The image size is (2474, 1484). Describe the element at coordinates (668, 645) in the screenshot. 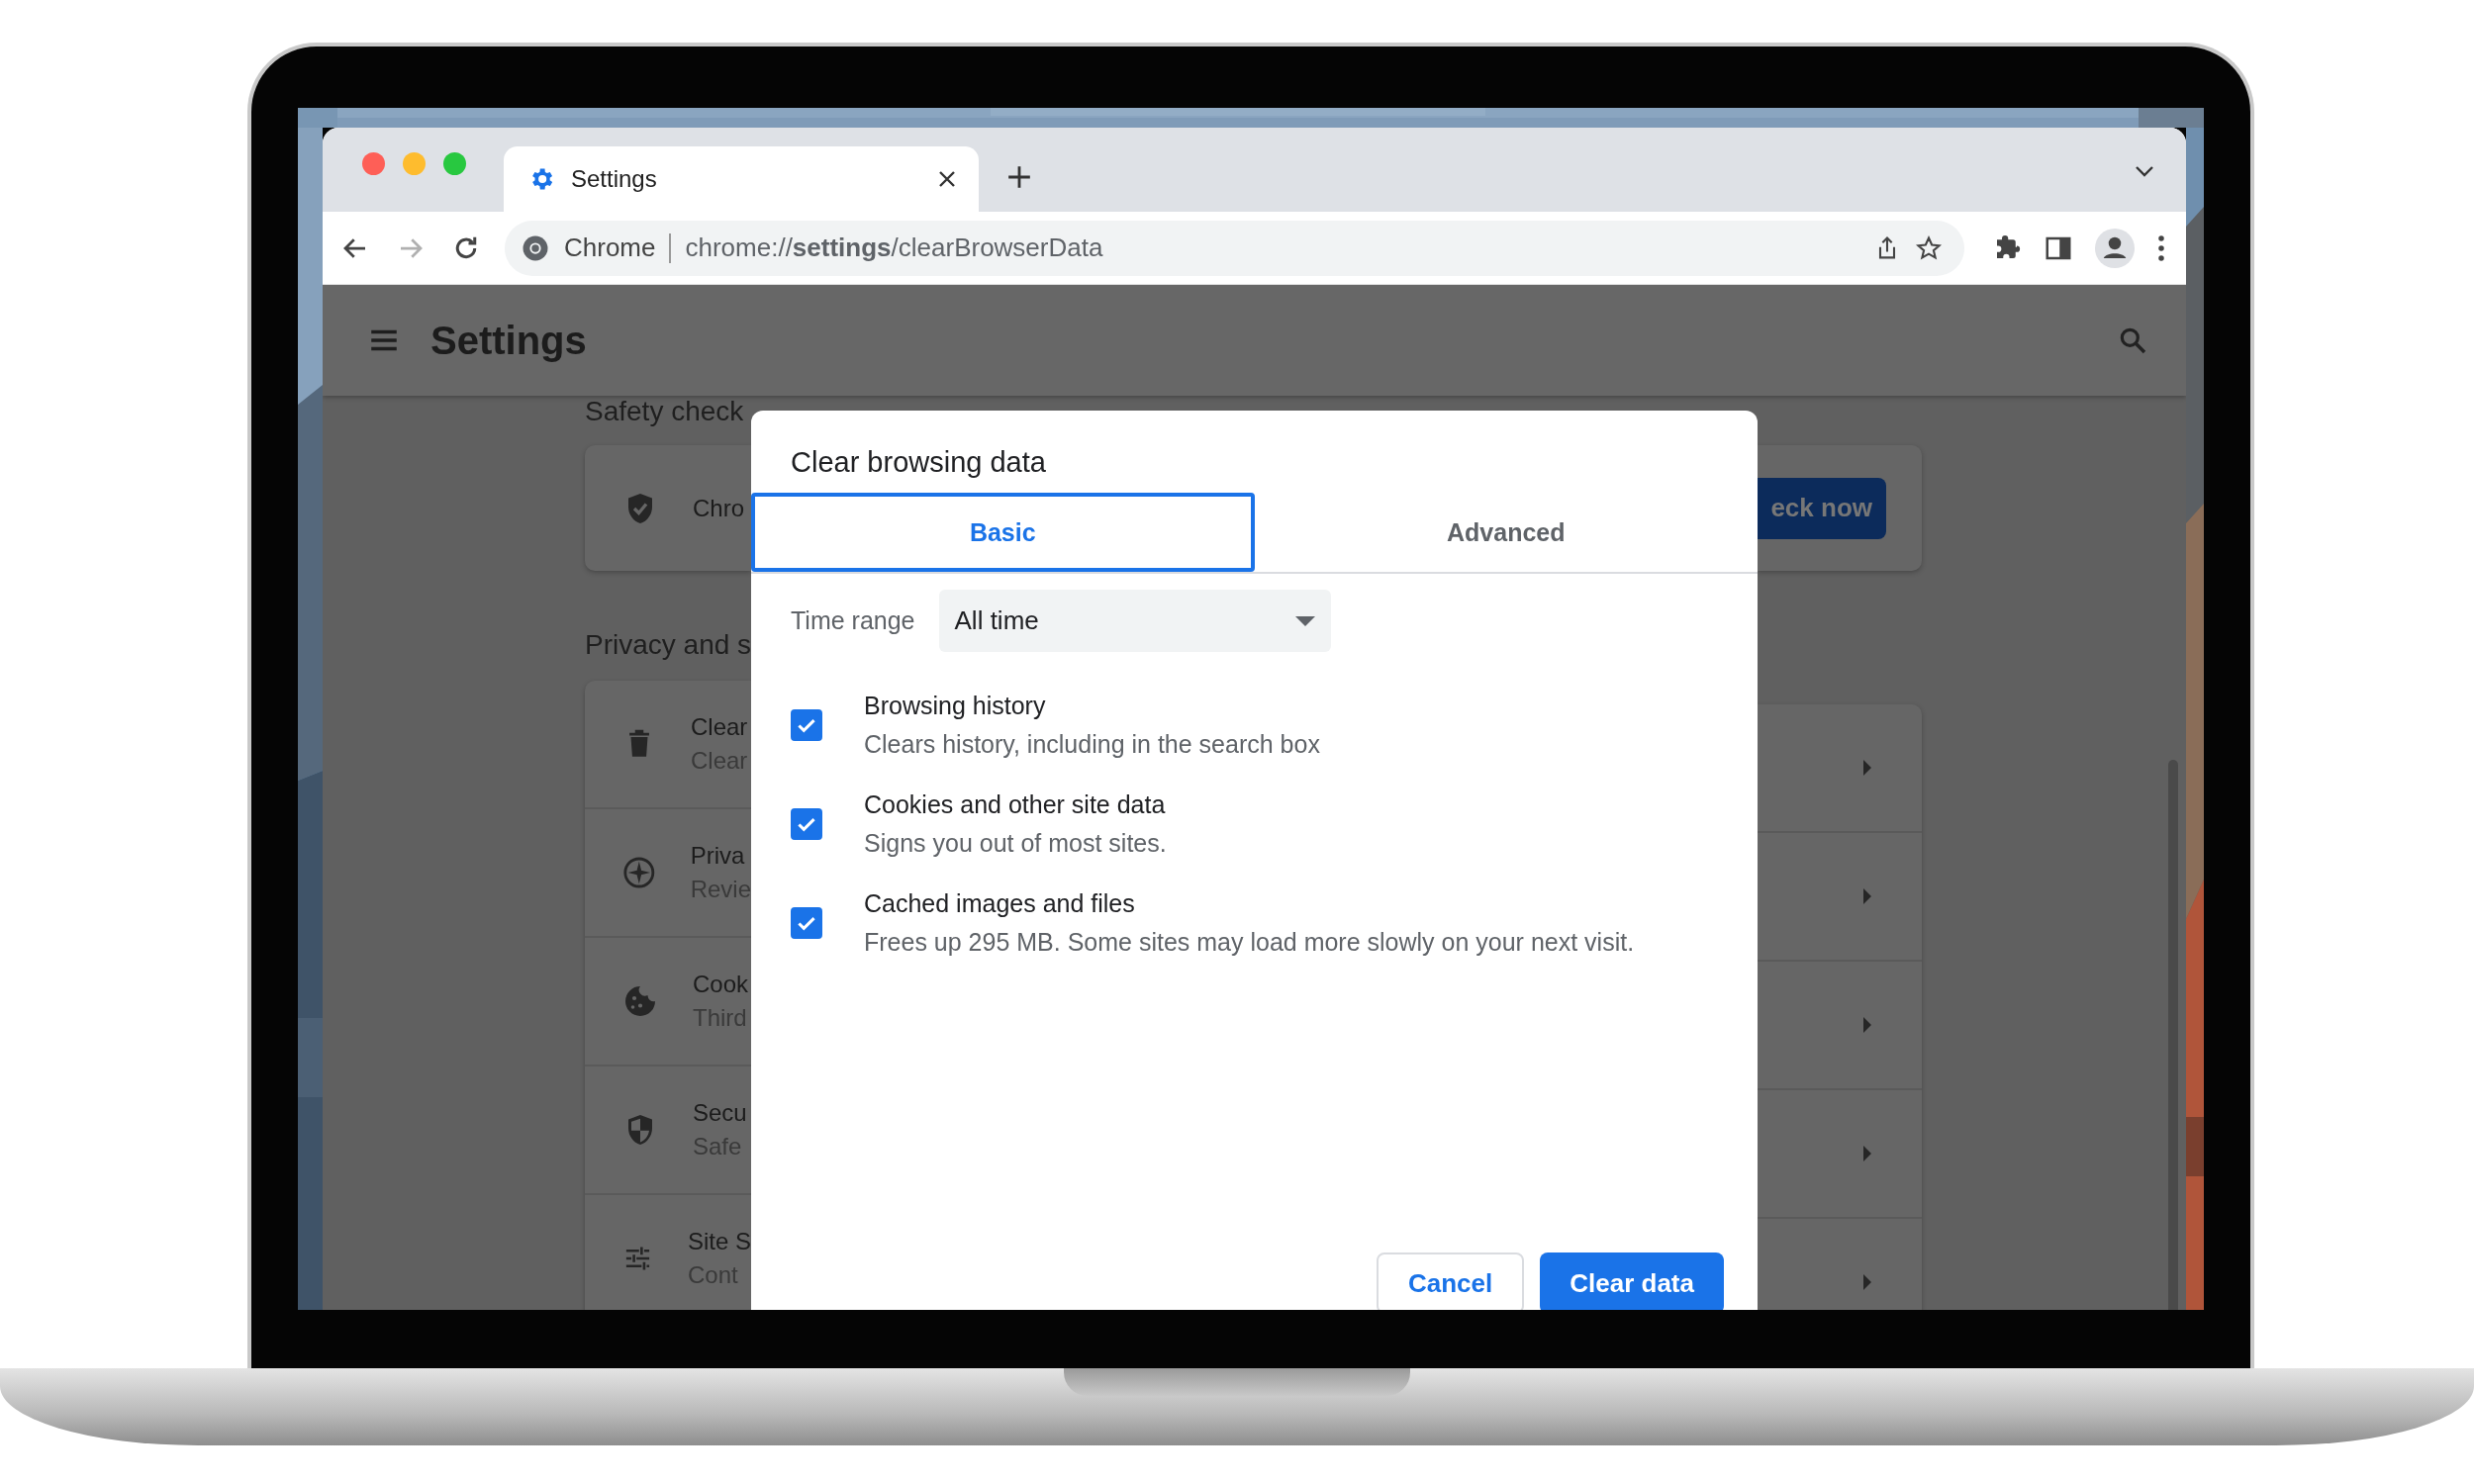

I see `section-heading: Privacy and s` at that location.